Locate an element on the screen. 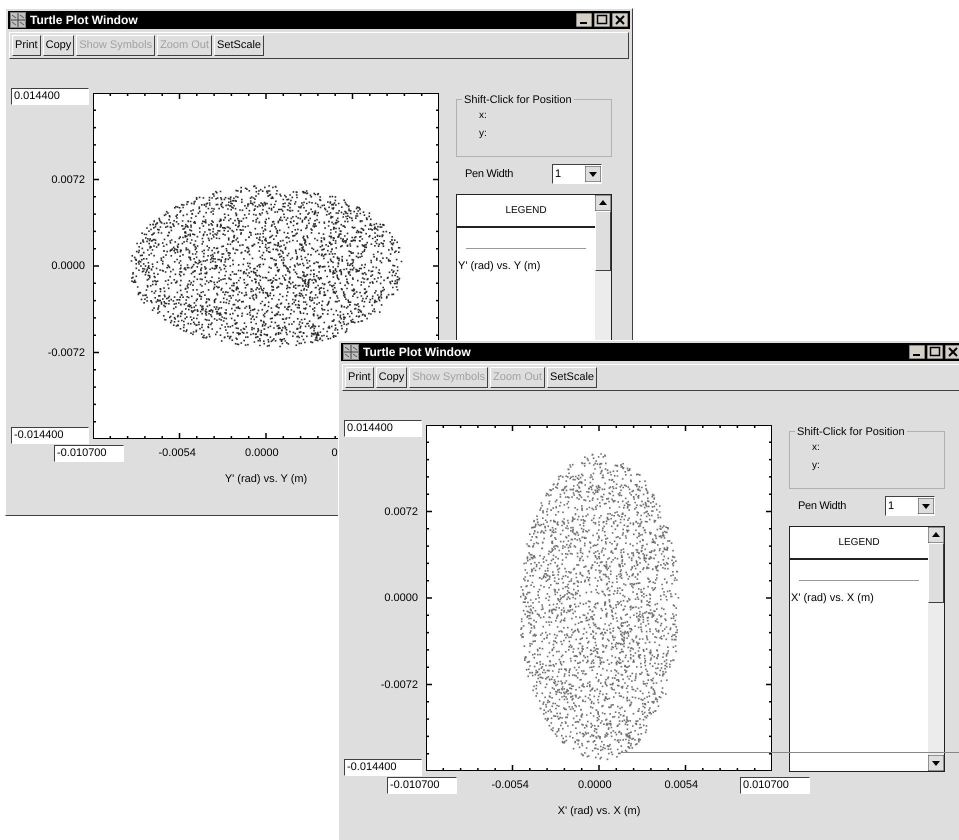  scroll-down-arrow-icon is located at coordinates (936, 763).